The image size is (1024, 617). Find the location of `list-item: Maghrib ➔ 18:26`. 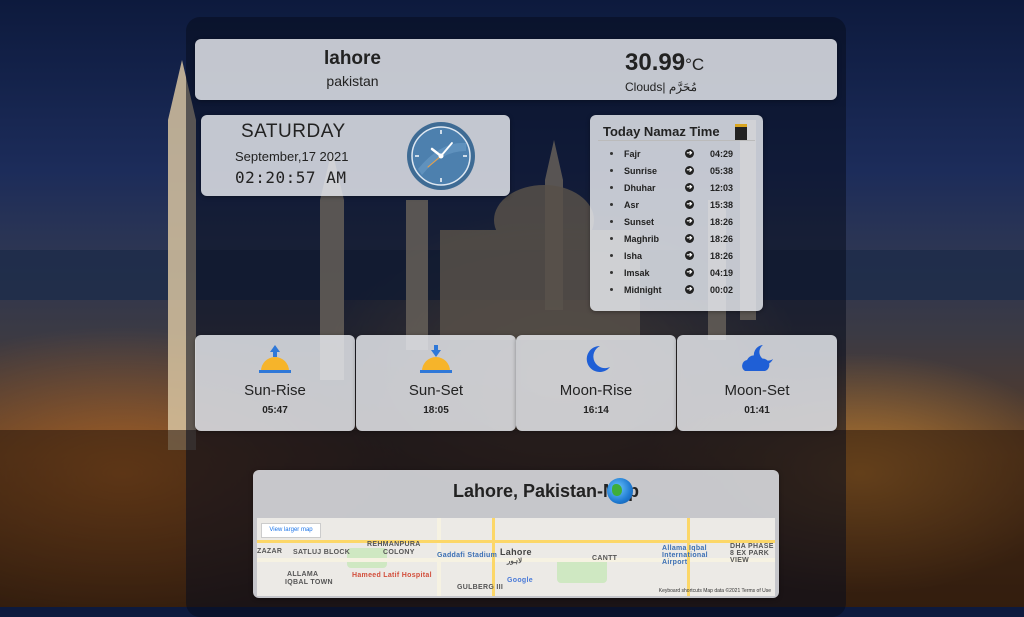

list-item: Maghrib ➔ 18:26 is located at coordinates (682, 241).